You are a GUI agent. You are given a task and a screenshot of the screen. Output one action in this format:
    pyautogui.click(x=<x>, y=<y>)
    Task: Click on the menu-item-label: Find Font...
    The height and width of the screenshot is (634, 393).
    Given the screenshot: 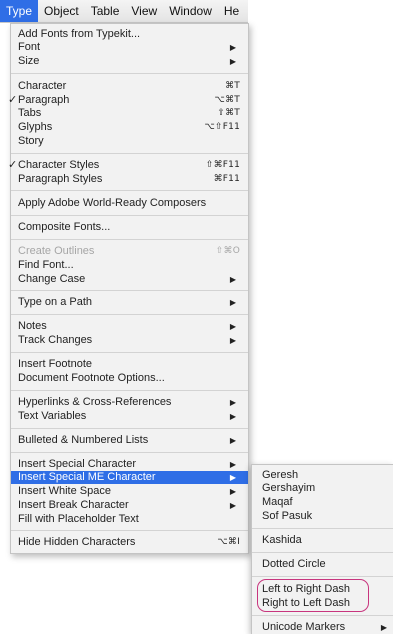 What is the action you would take?
    pyautogui.click(x=46, y=265)
    